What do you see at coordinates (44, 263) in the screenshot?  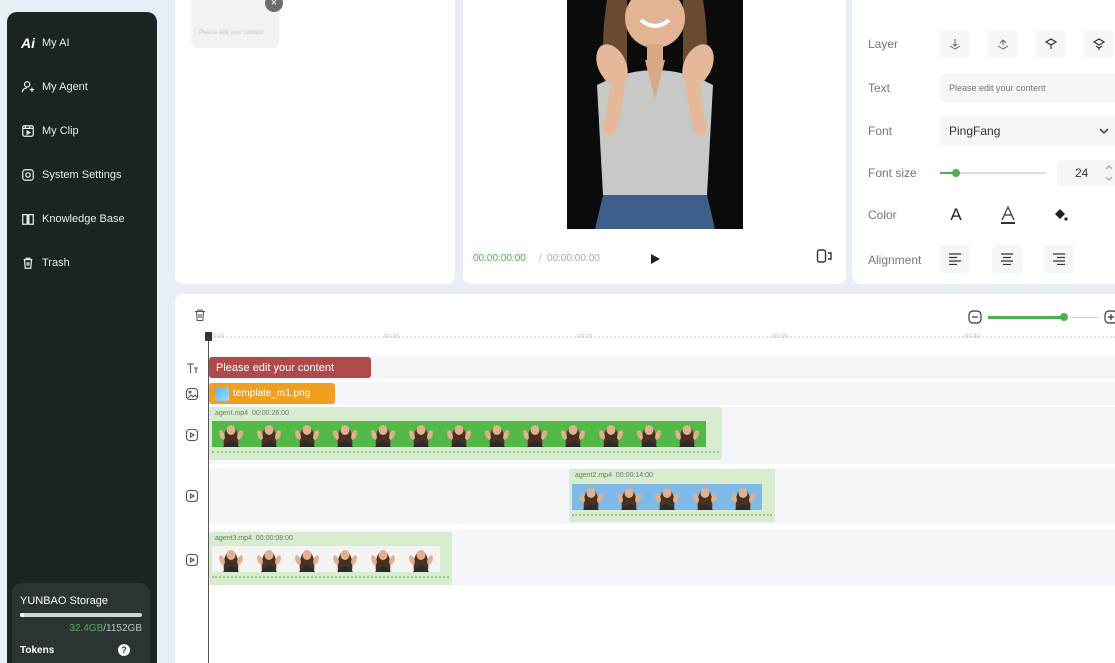 I see `sidebar-item-trash: Trash` at bounding box center [44, 263].